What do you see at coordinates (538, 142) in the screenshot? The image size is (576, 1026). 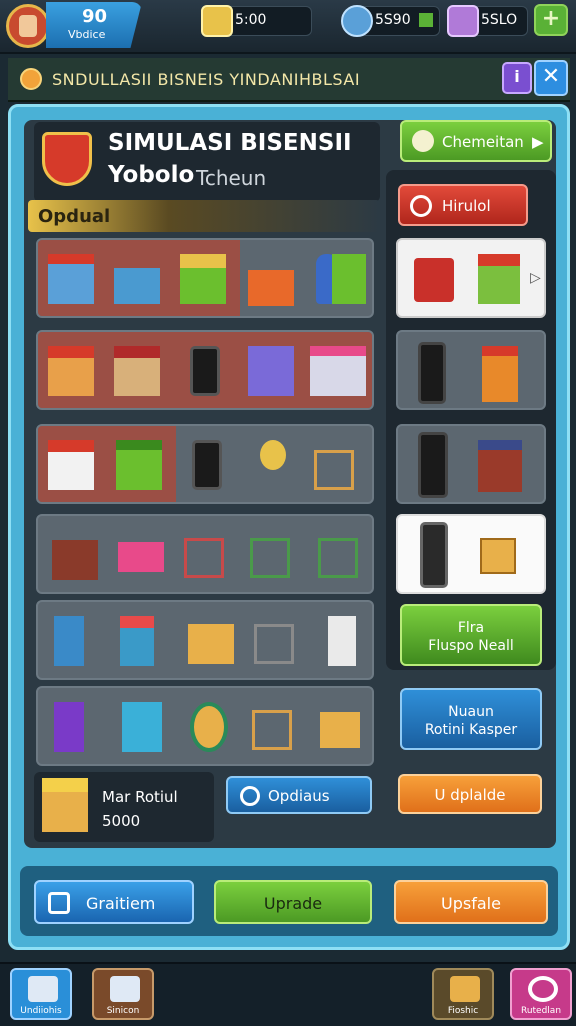 I see `chevron-right-icon: ▶` at bounding box center [538, 142].